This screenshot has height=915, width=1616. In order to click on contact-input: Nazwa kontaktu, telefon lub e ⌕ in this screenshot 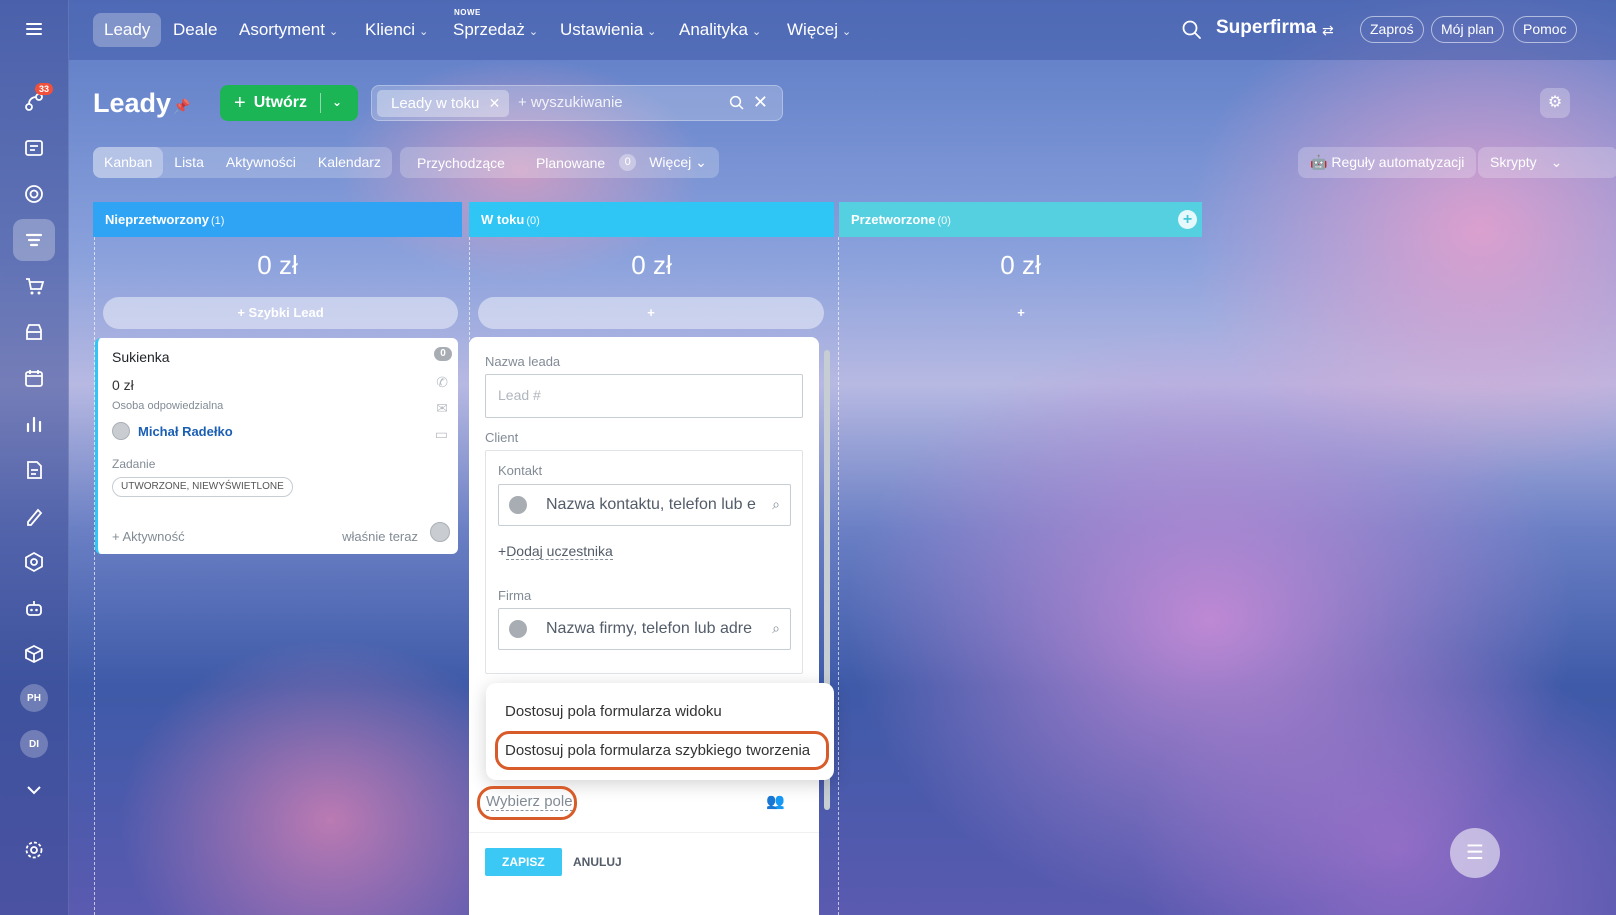, I will do `click(644, 505)`.